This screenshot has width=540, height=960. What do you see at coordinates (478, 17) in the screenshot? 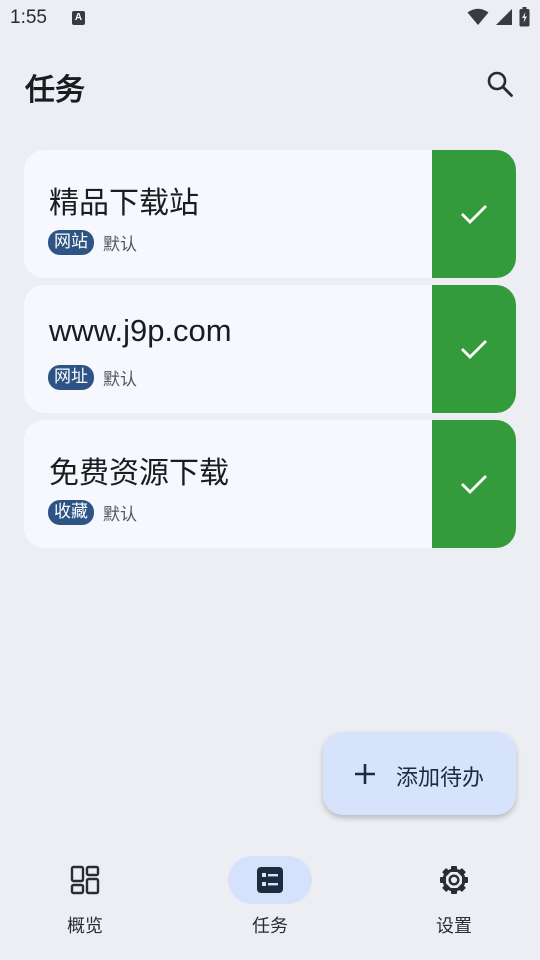
I see `wifi-icon` at bounding box center [478, 17].